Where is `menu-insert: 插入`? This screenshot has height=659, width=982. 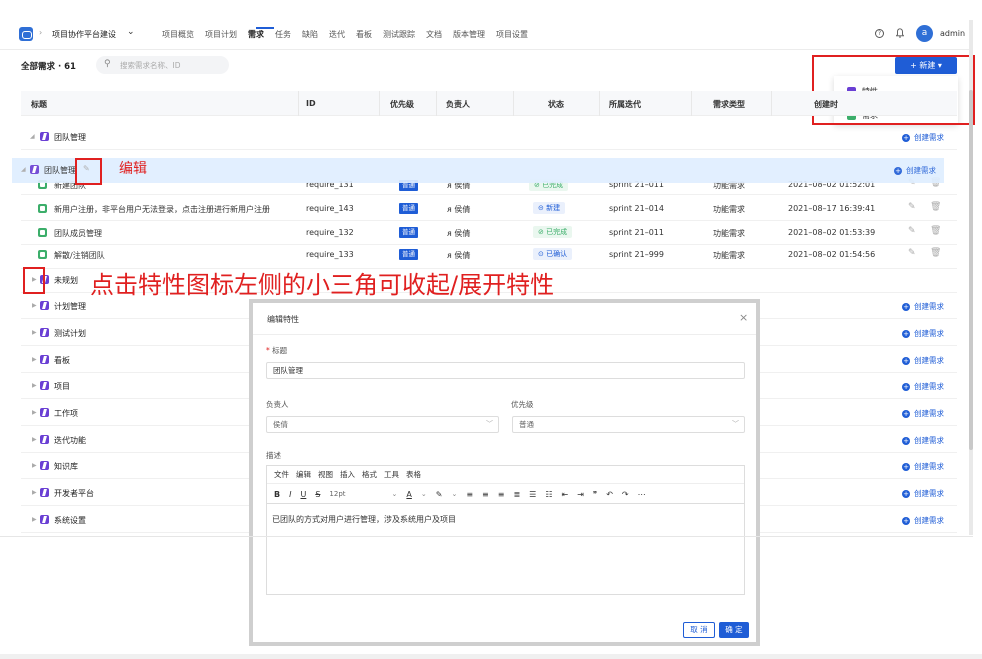
menu-insert: 插入 is located at coordinates (347, 474).